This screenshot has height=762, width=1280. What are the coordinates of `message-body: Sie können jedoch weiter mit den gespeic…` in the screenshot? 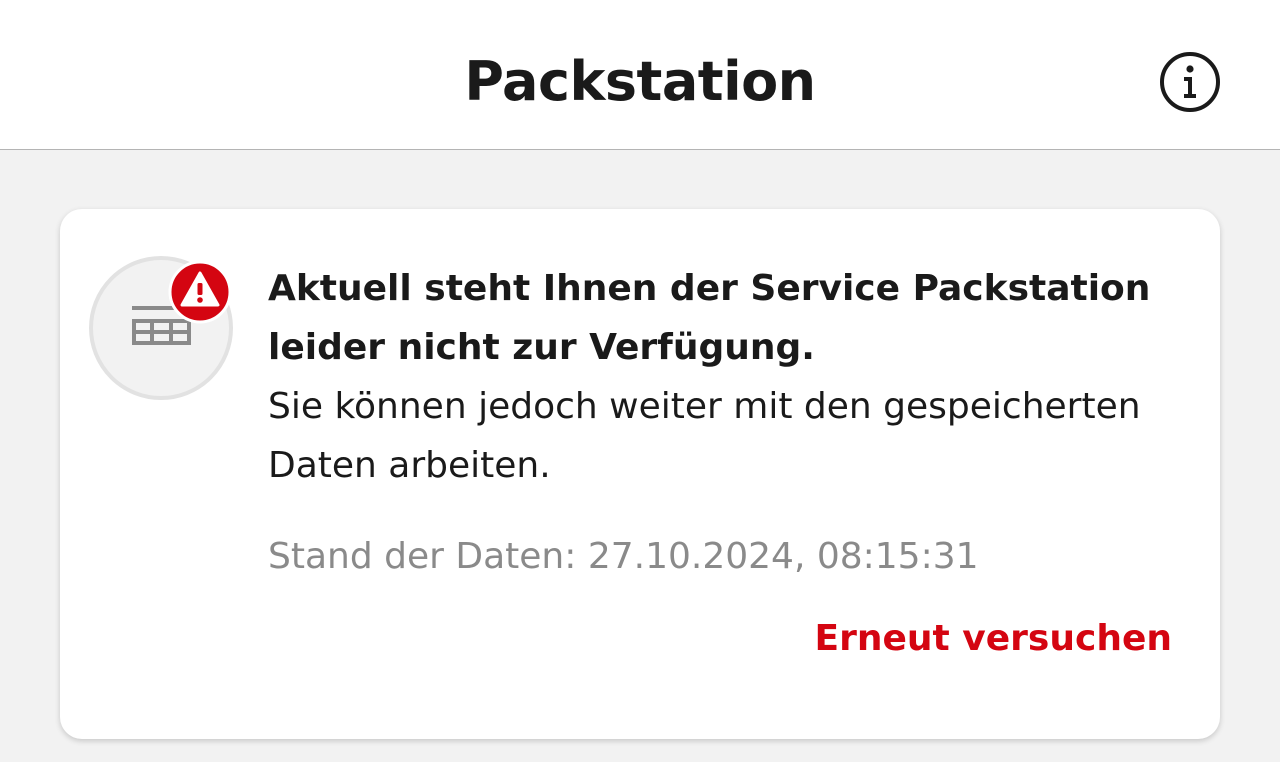 It's located at (704, 436).